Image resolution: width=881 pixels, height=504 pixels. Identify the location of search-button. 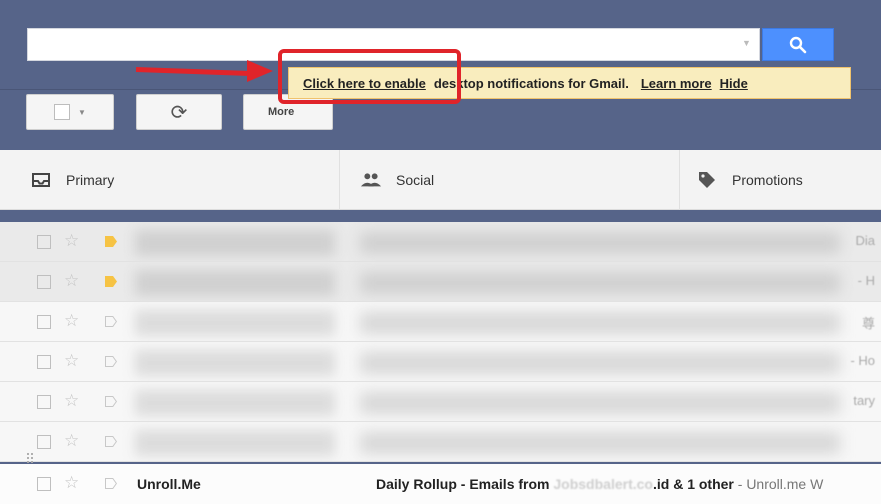
(798, 44).